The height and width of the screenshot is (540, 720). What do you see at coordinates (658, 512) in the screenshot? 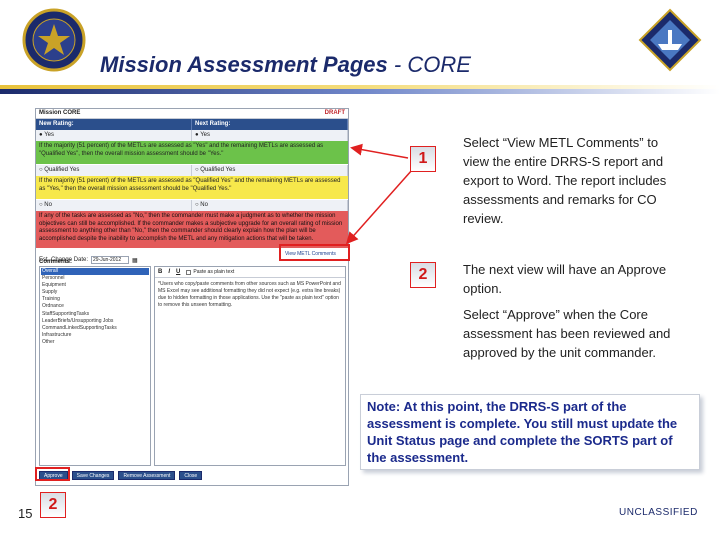
I see `classification-label: UNCLASSIFIED` at bounding box center [658, 512].